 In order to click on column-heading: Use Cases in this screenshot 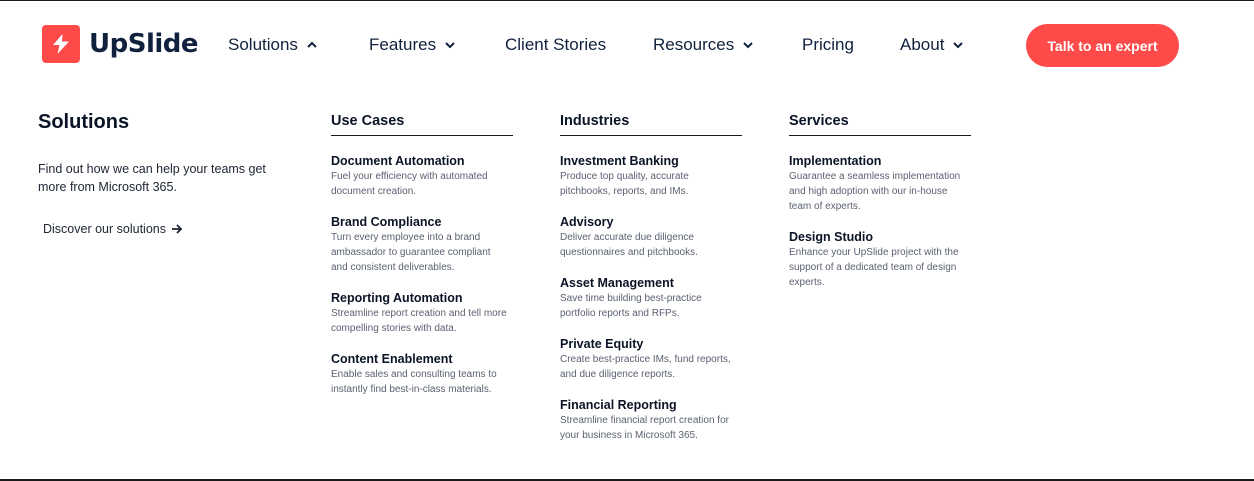, I will do `click(422, 124)`.